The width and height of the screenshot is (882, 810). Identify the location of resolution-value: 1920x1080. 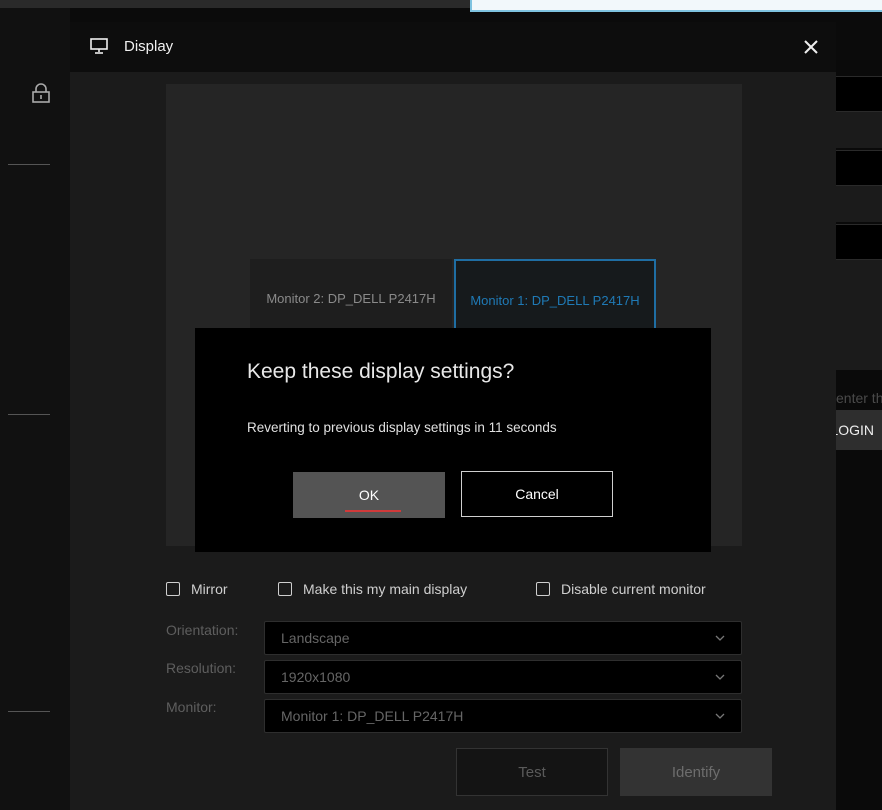
(316, 677).